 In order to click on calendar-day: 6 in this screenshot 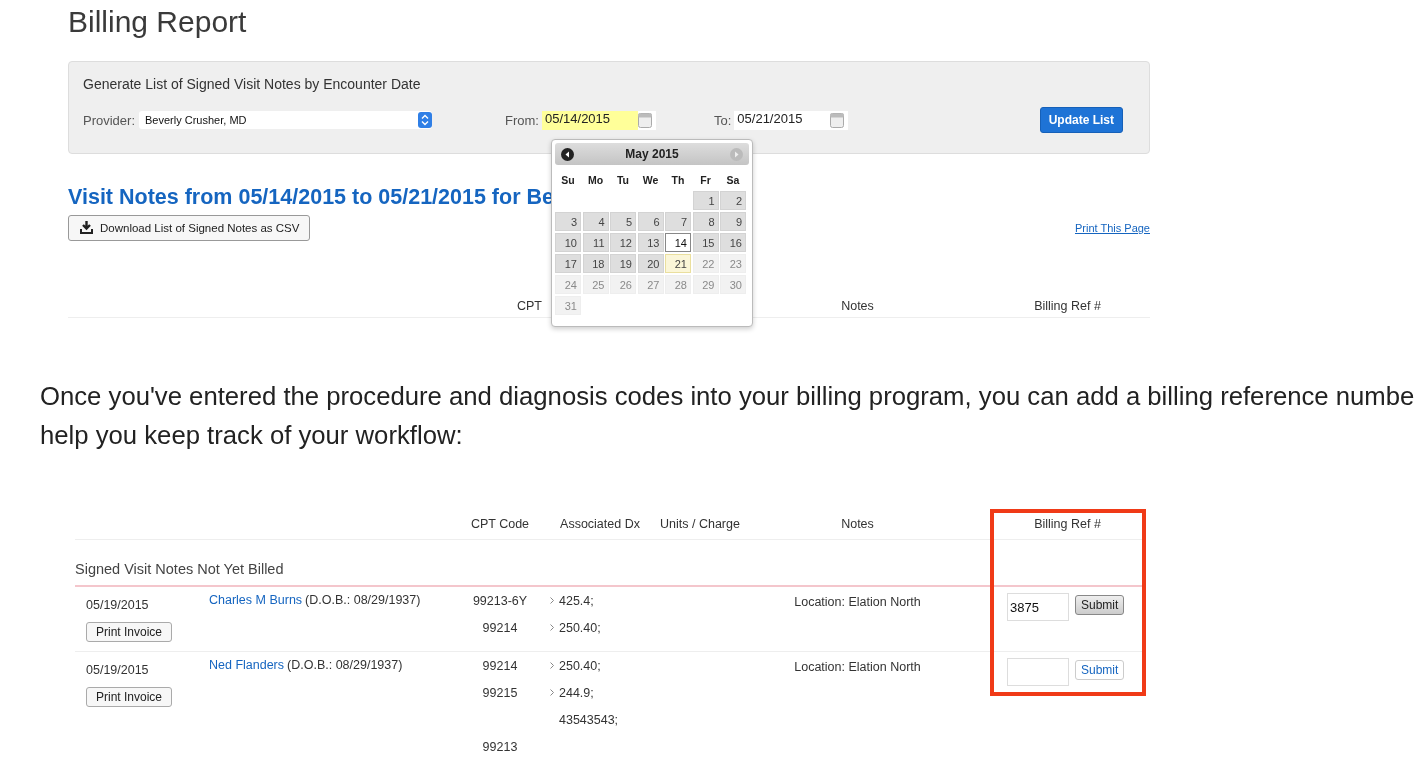, I will do `click(650, 221)`.